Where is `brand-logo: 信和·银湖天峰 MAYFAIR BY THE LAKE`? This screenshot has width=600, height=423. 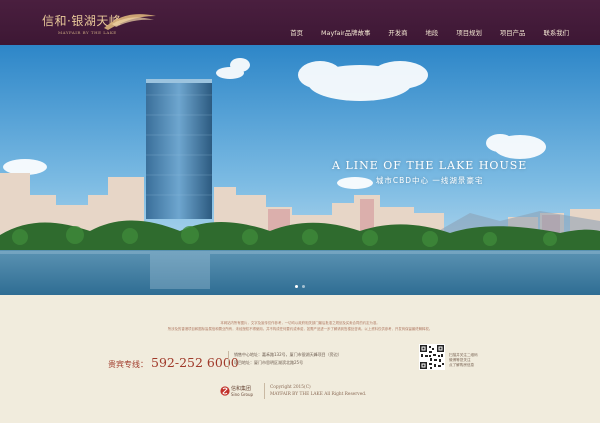
brand-logo: 信和·银湖天峰 MAYFAIR BY THE LAKE is located at coordinates (102, 24).